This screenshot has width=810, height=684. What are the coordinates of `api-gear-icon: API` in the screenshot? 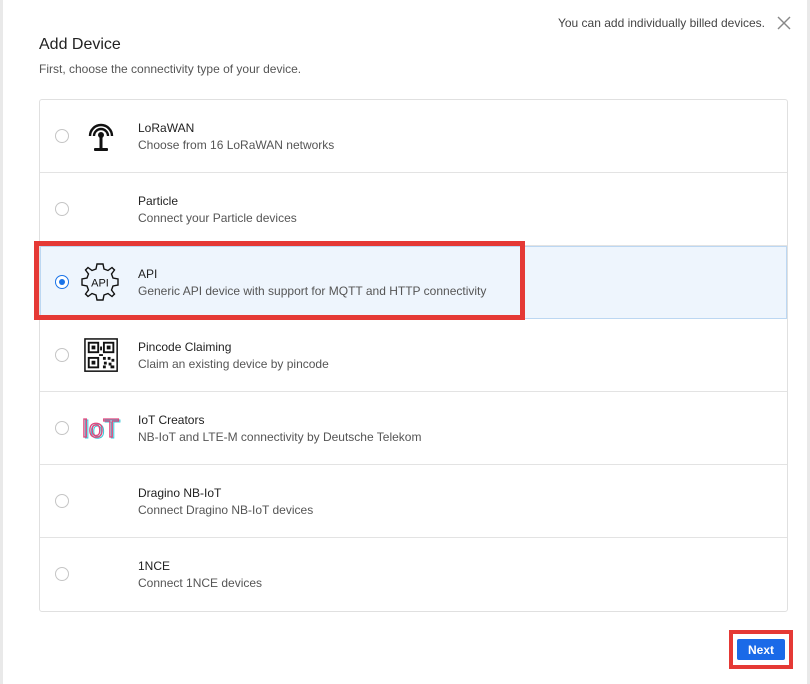 It's located at (100, 282).